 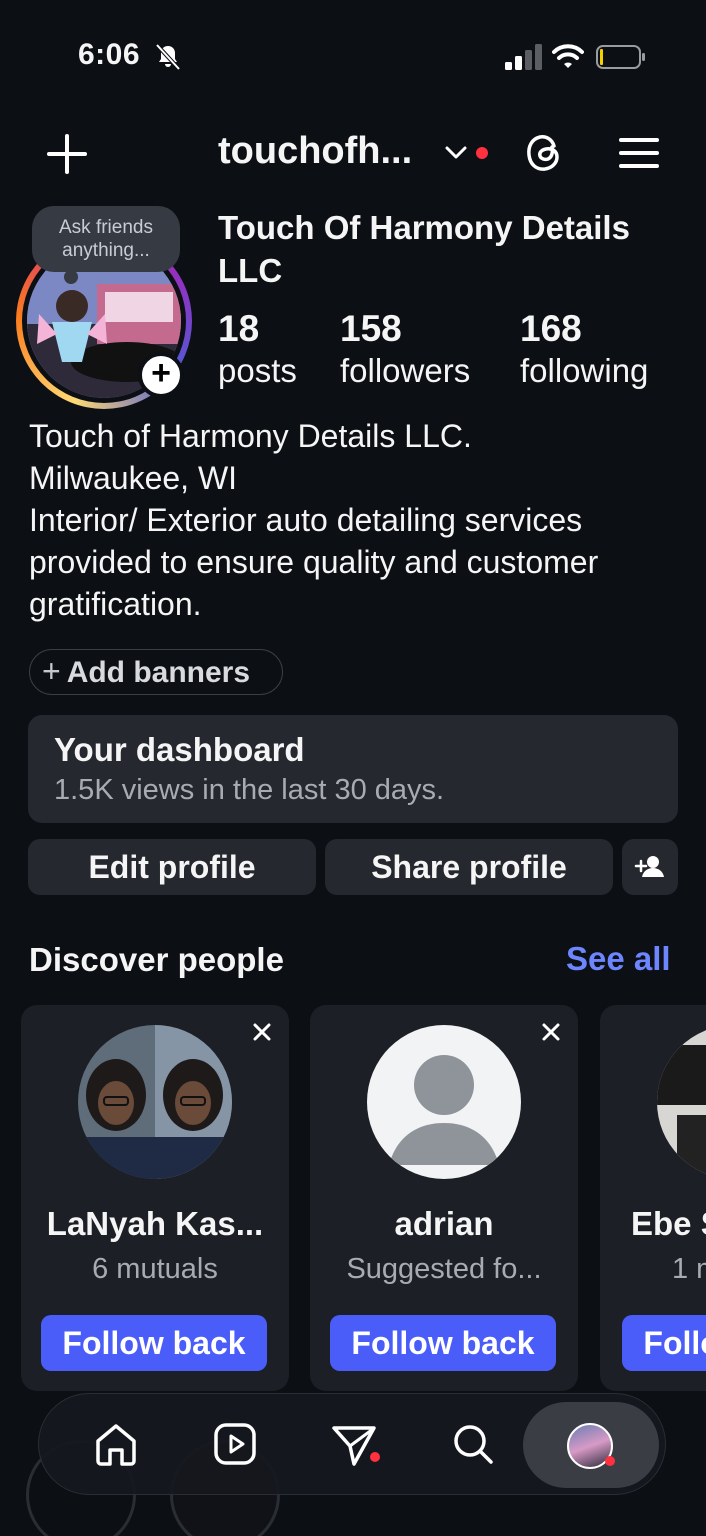 What do you see at coordinates (591, 1445) in the screenshot?
I see `profile-tab` at bounding box center [591, 1445].